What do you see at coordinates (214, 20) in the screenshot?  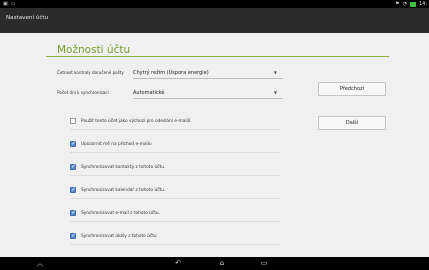 I see `action-bar: Nastavení účtu` at bounding box center [214, 20].